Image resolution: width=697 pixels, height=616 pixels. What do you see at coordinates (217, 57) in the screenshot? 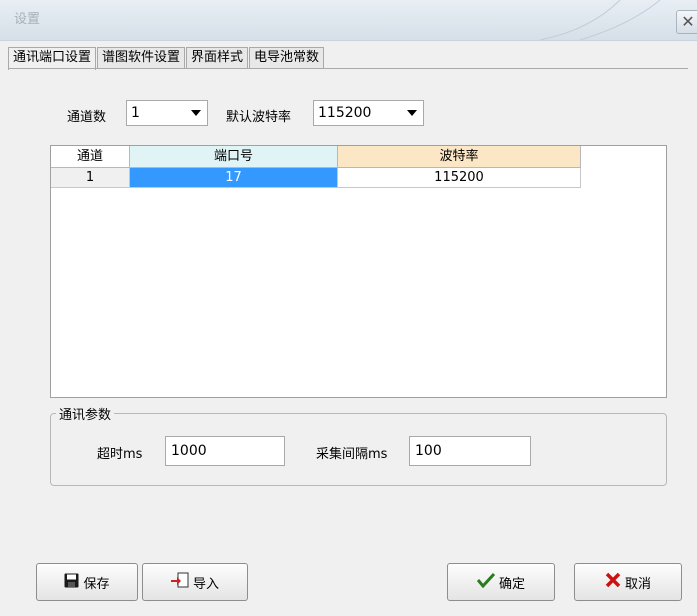
I see `tab-interface-style: 界面样式` at bounding box center [217, 57].